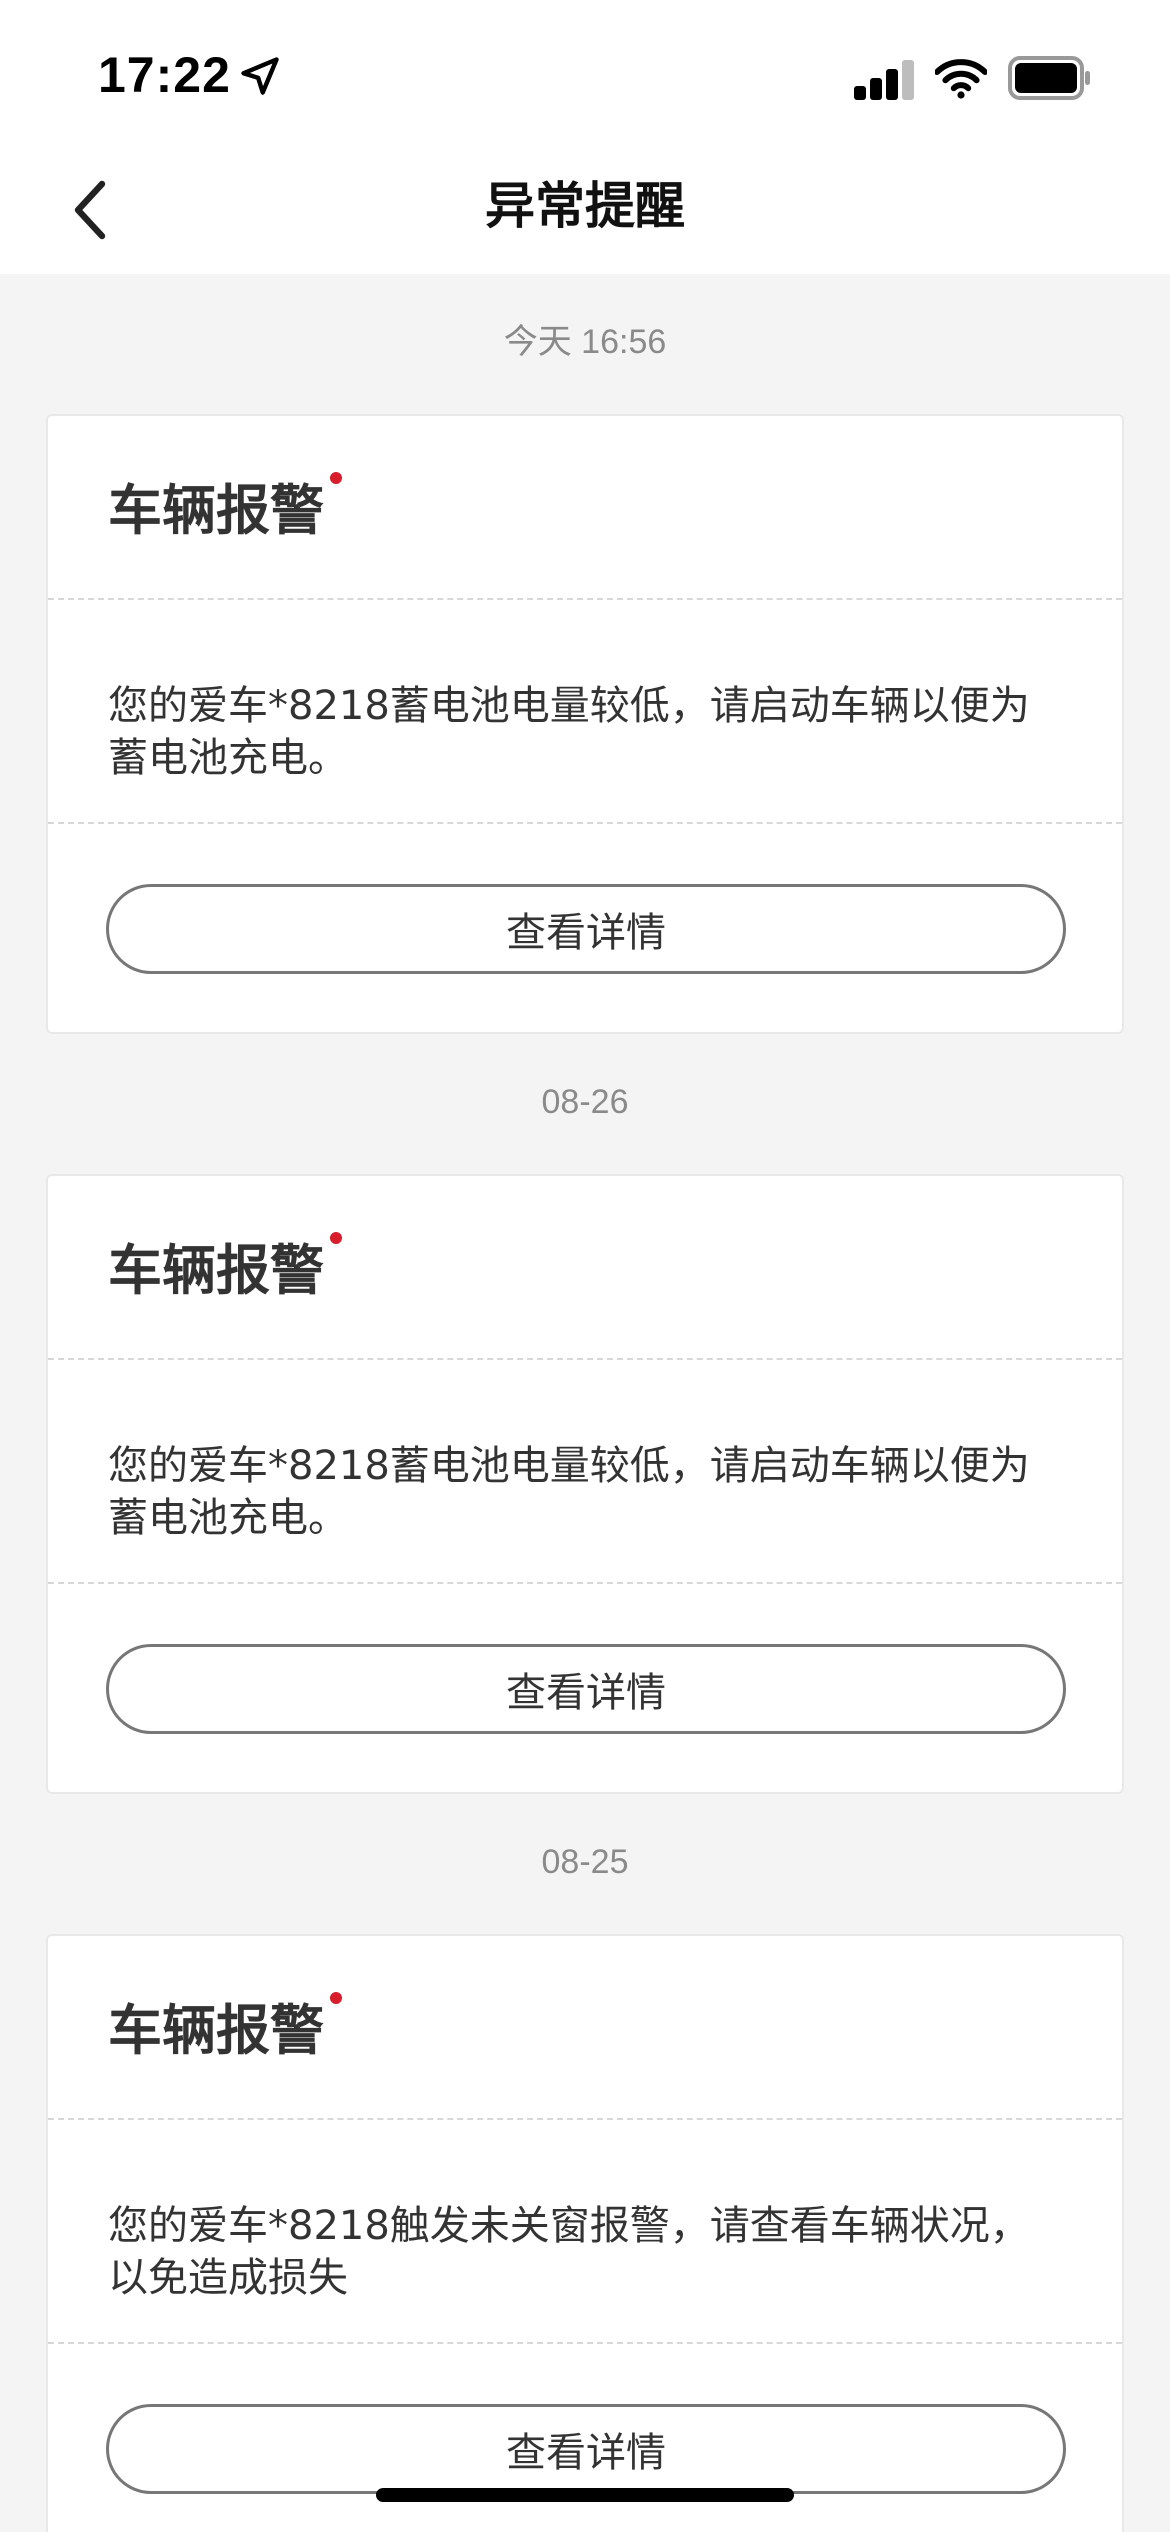  What do you see at coordinates (164, 75) in the screenshot?
I see `status-time: 17:22` at bounding box center [164, 75].